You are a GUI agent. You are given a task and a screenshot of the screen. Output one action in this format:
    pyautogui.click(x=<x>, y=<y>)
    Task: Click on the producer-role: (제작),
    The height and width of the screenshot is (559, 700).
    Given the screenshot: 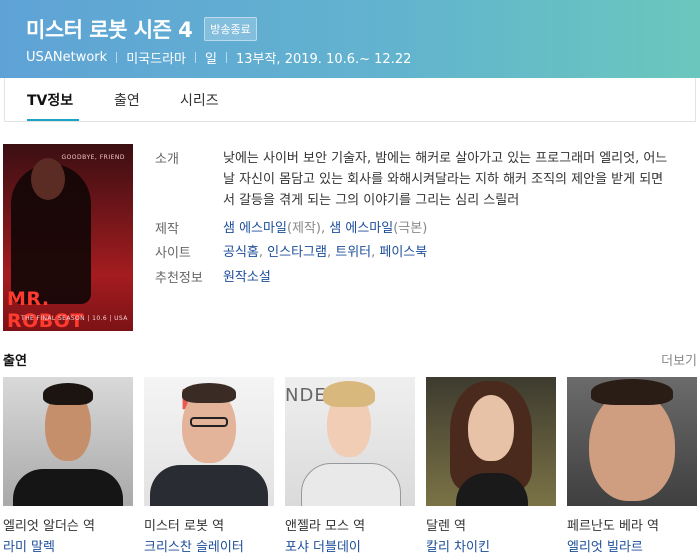 What is the action you would take?
    pyautogui.click(x=306, y=228)
    